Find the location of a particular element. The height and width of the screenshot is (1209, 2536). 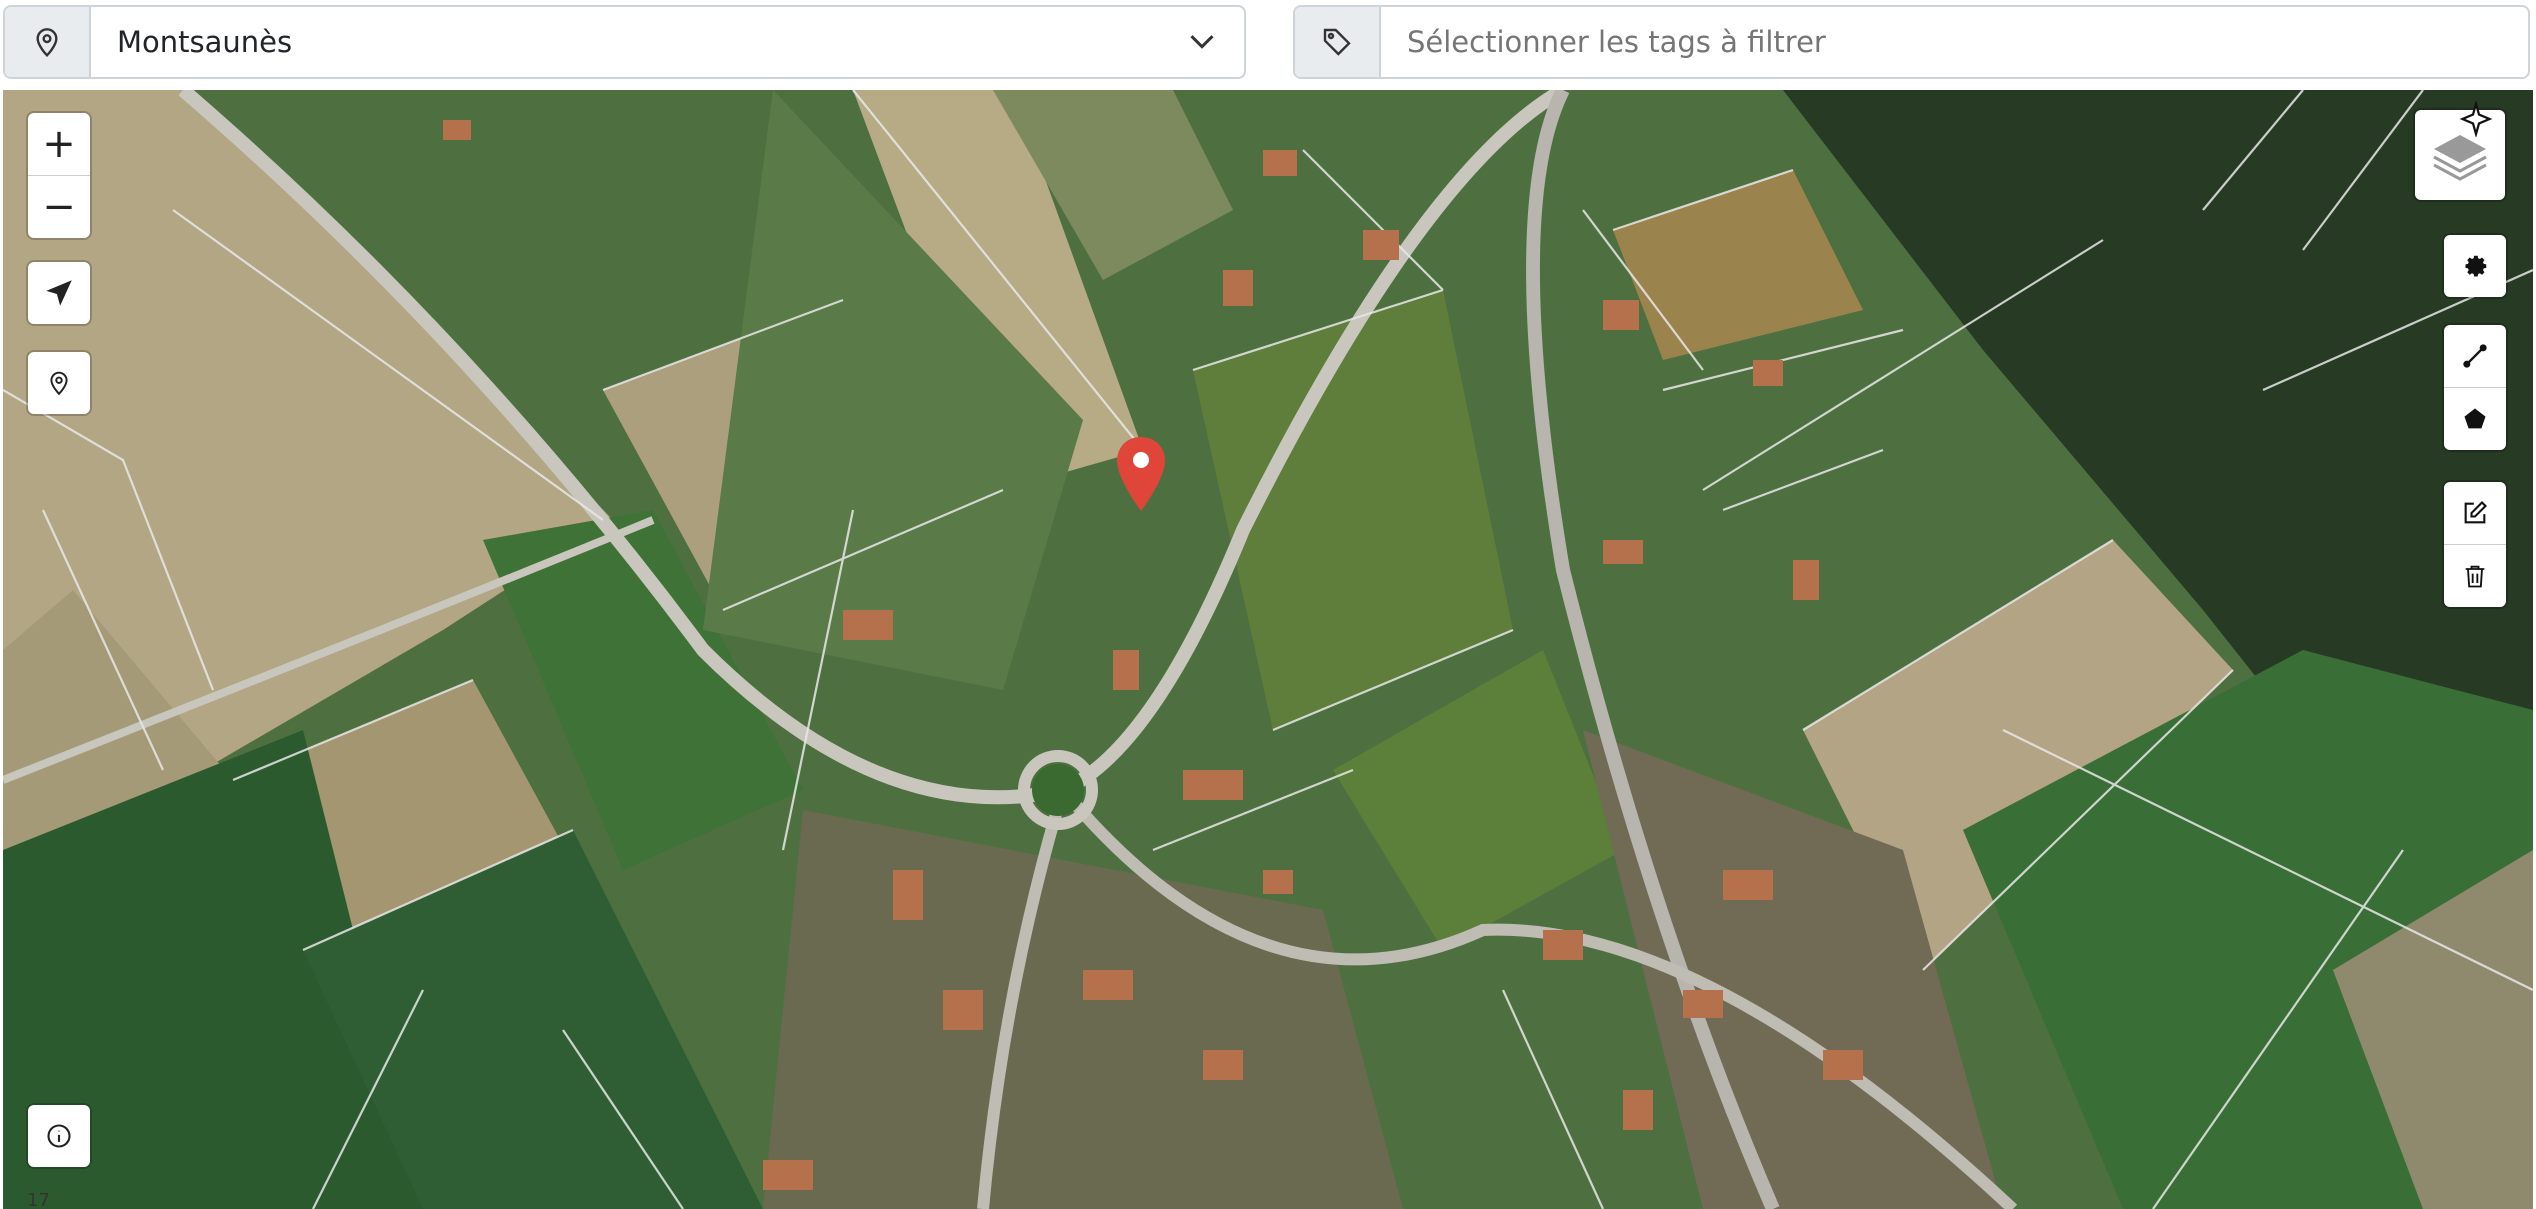

location-select: Montsaunès is located at coordinates (624, 42).